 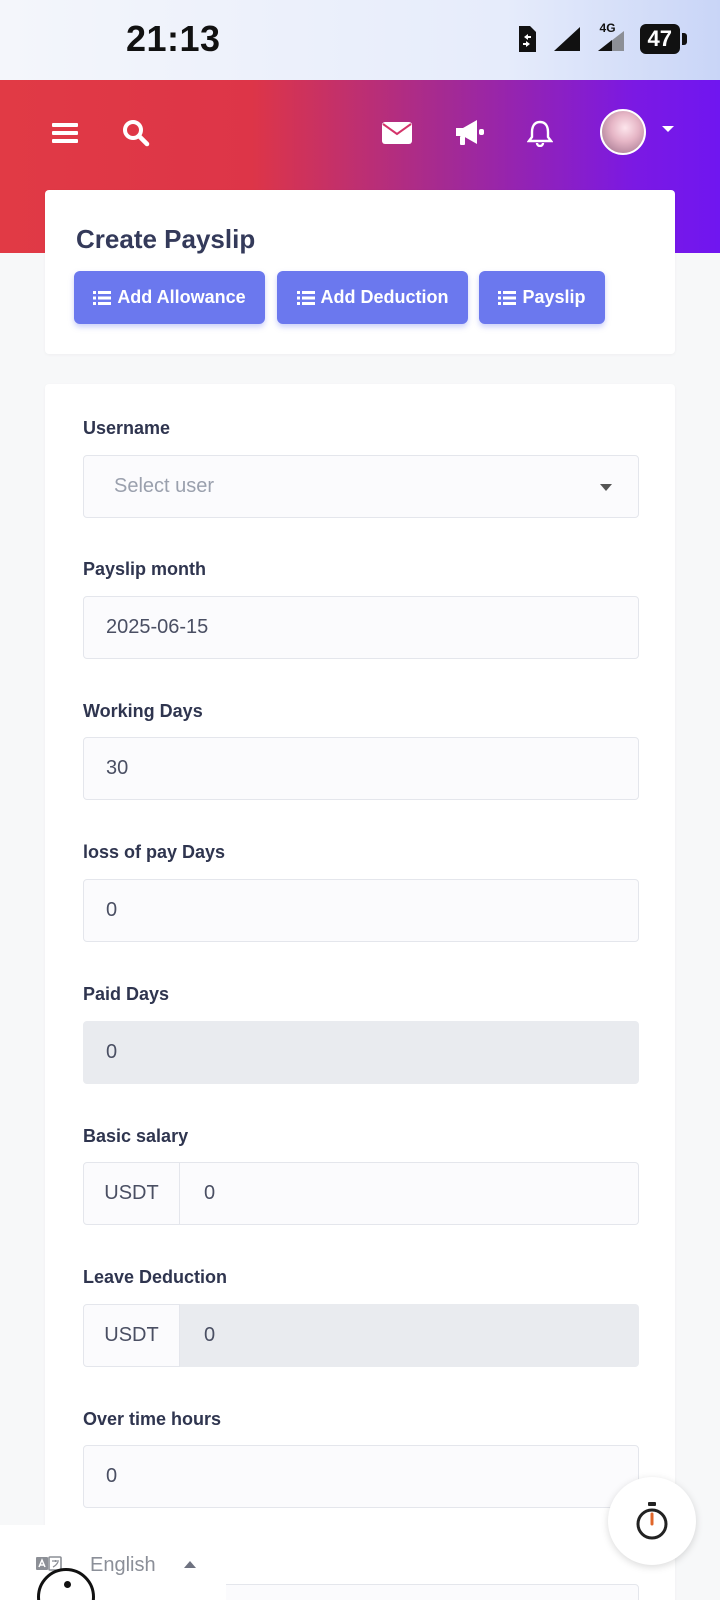 I want to click on megaphone-icon, so click(x=470, y=132).